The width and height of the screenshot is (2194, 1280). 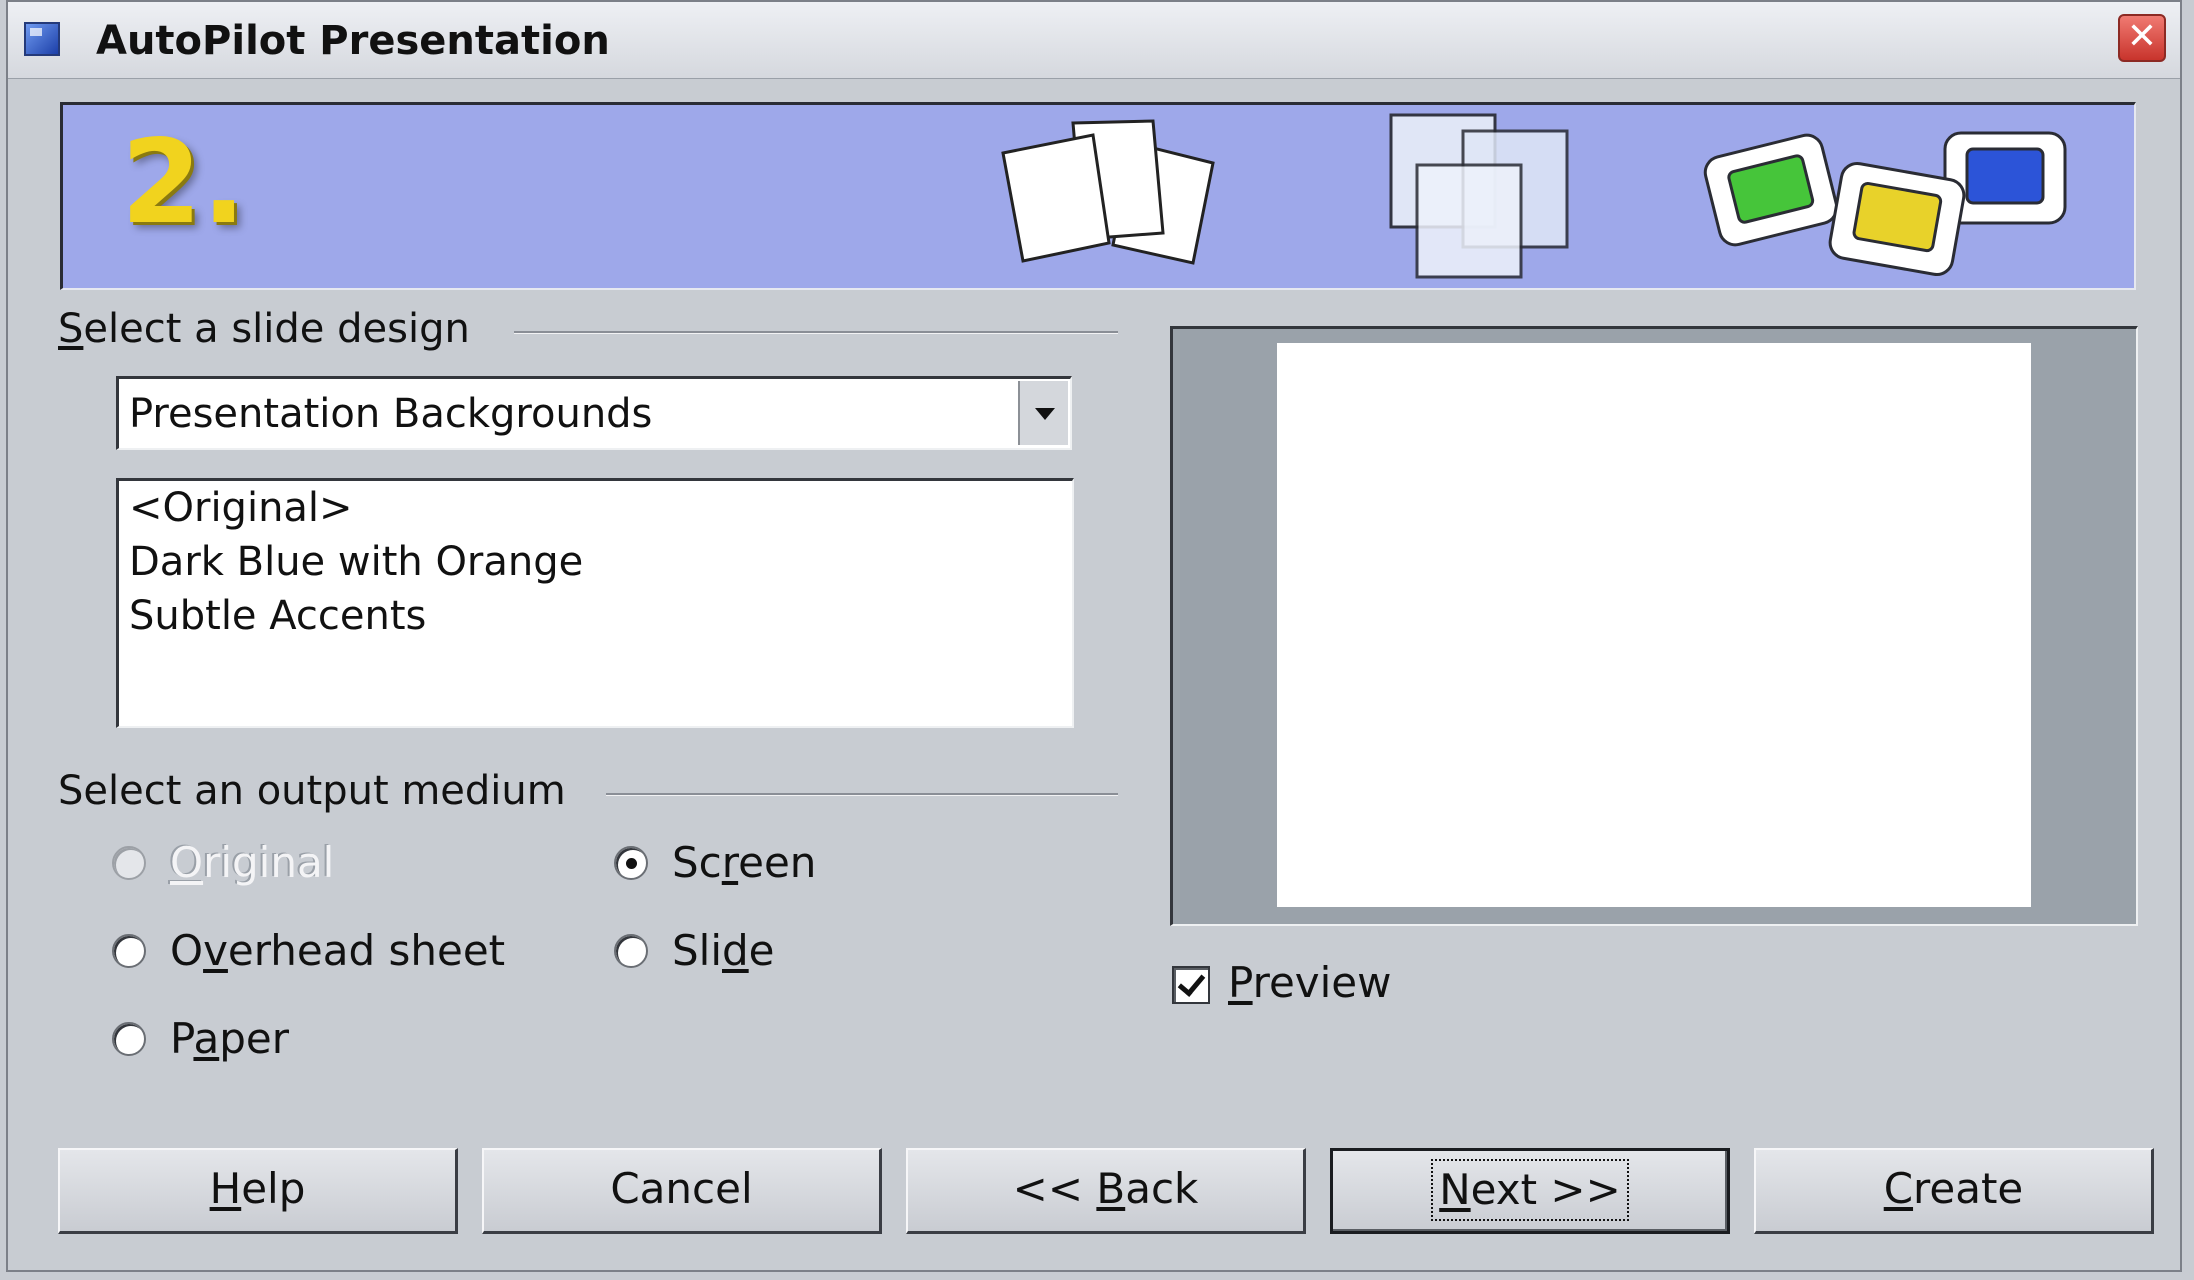 I want to click on slide-design-separator, so click(x=816, y=332).